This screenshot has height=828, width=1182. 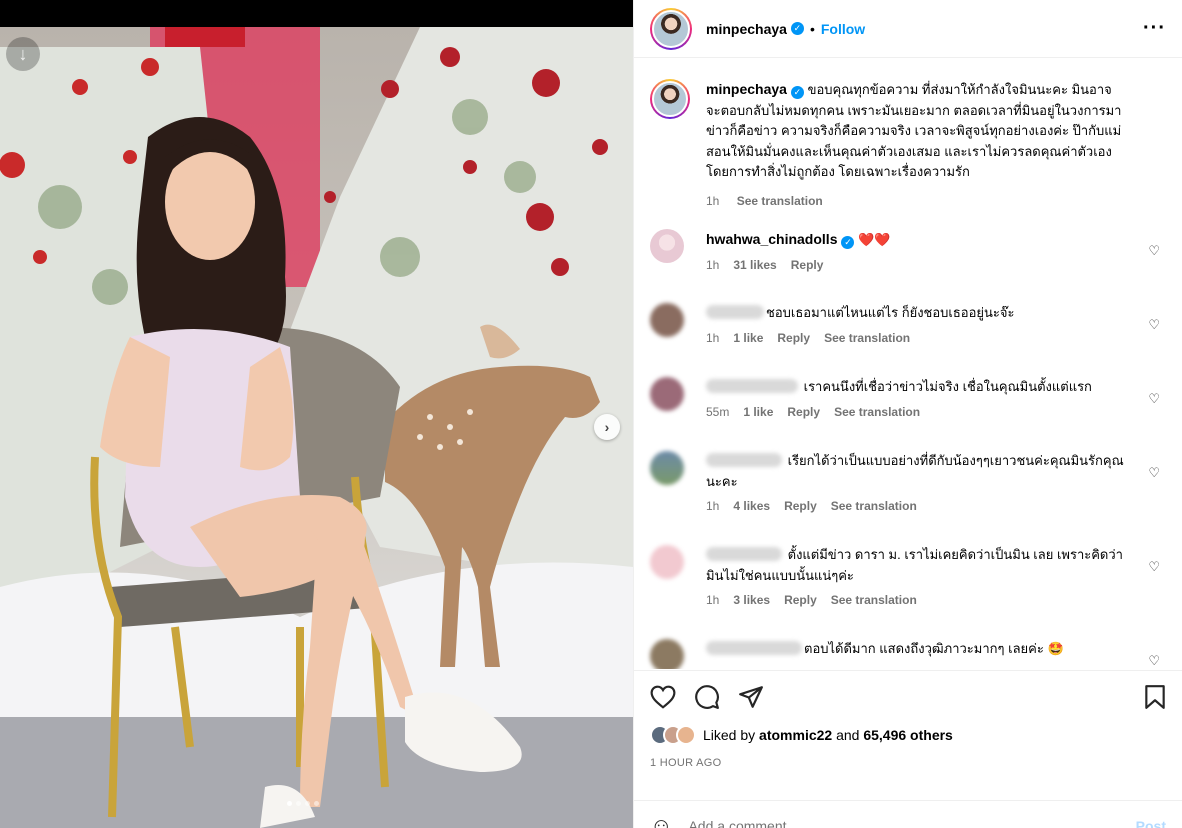 What do you see at coordinates (751, 506) in the screenshot?
I see `comment-likes: 4 likes` at bounding box center [751, 506].